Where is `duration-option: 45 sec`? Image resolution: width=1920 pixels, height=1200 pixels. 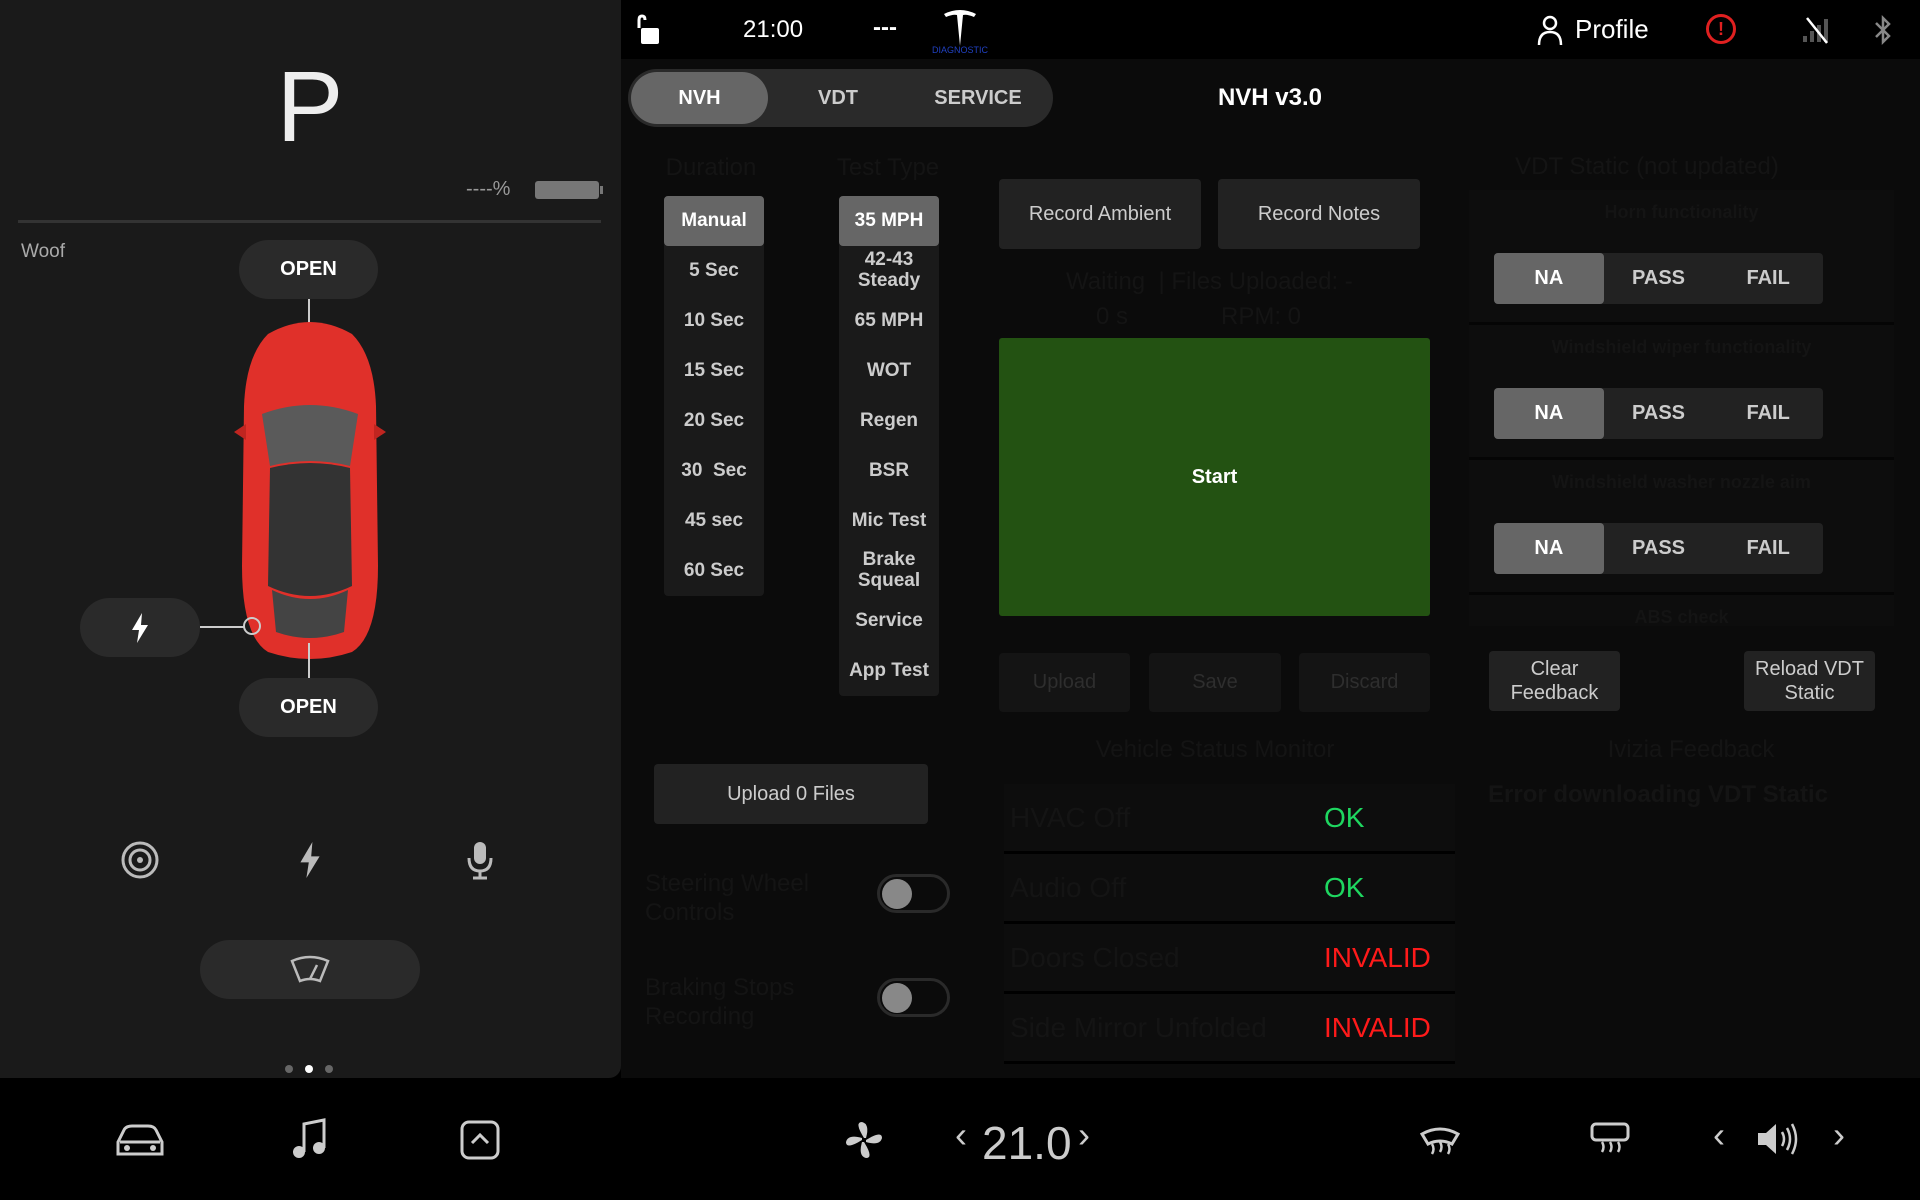 duration-option: 45 sec is located at coordinates (714, 521).